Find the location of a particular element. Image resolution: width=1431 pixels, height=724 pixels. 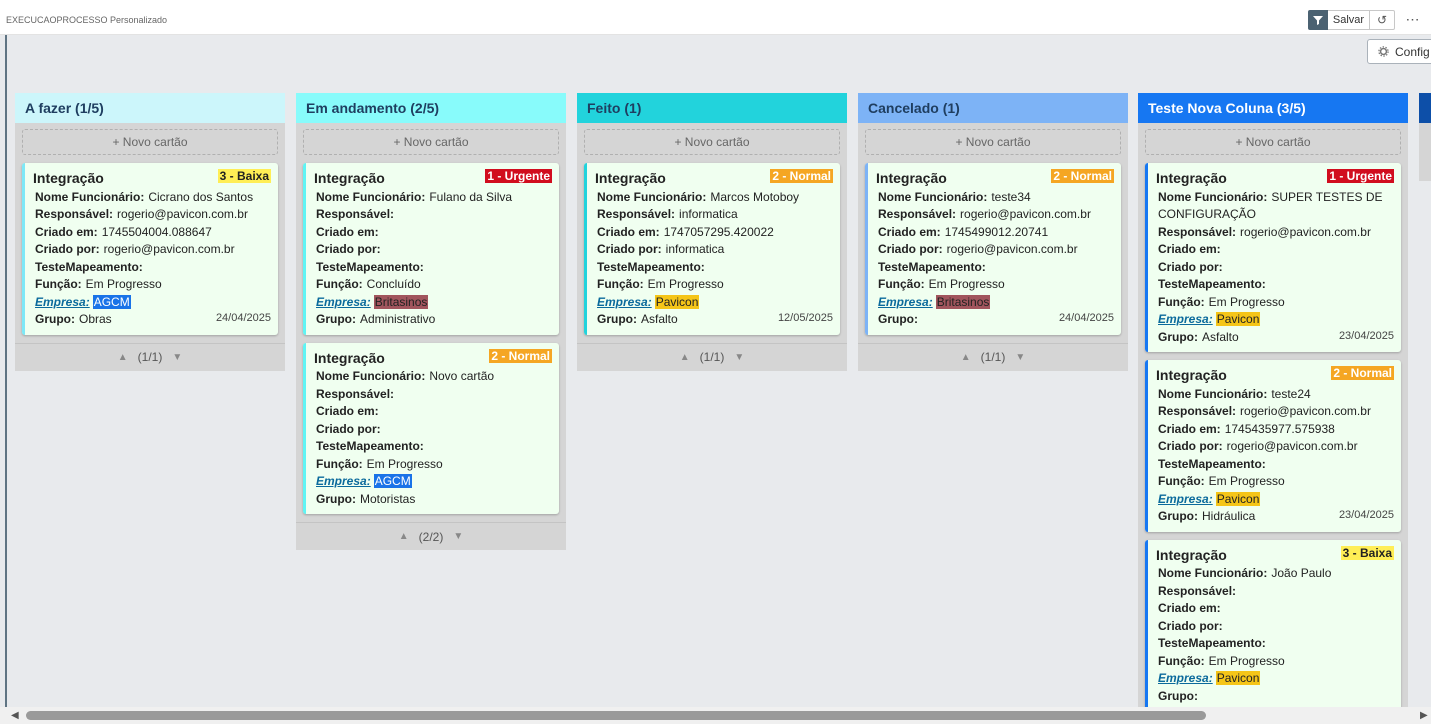

filter-icon is located at coordinates (1318, 20).